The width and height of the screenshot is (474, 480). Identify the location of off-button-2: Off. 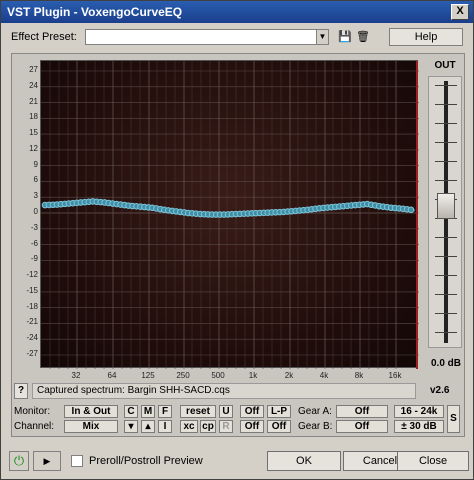
(252, 426).